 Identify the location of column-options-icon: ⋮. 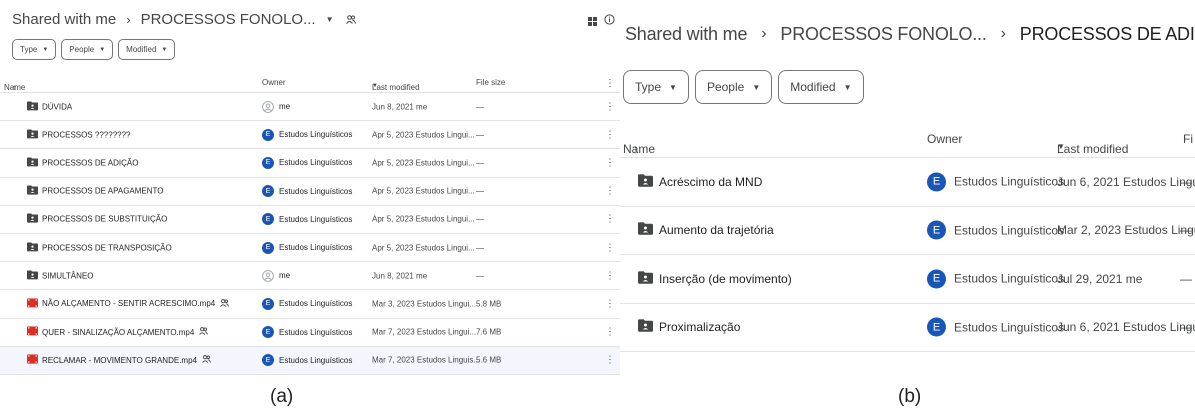
(610, 83).